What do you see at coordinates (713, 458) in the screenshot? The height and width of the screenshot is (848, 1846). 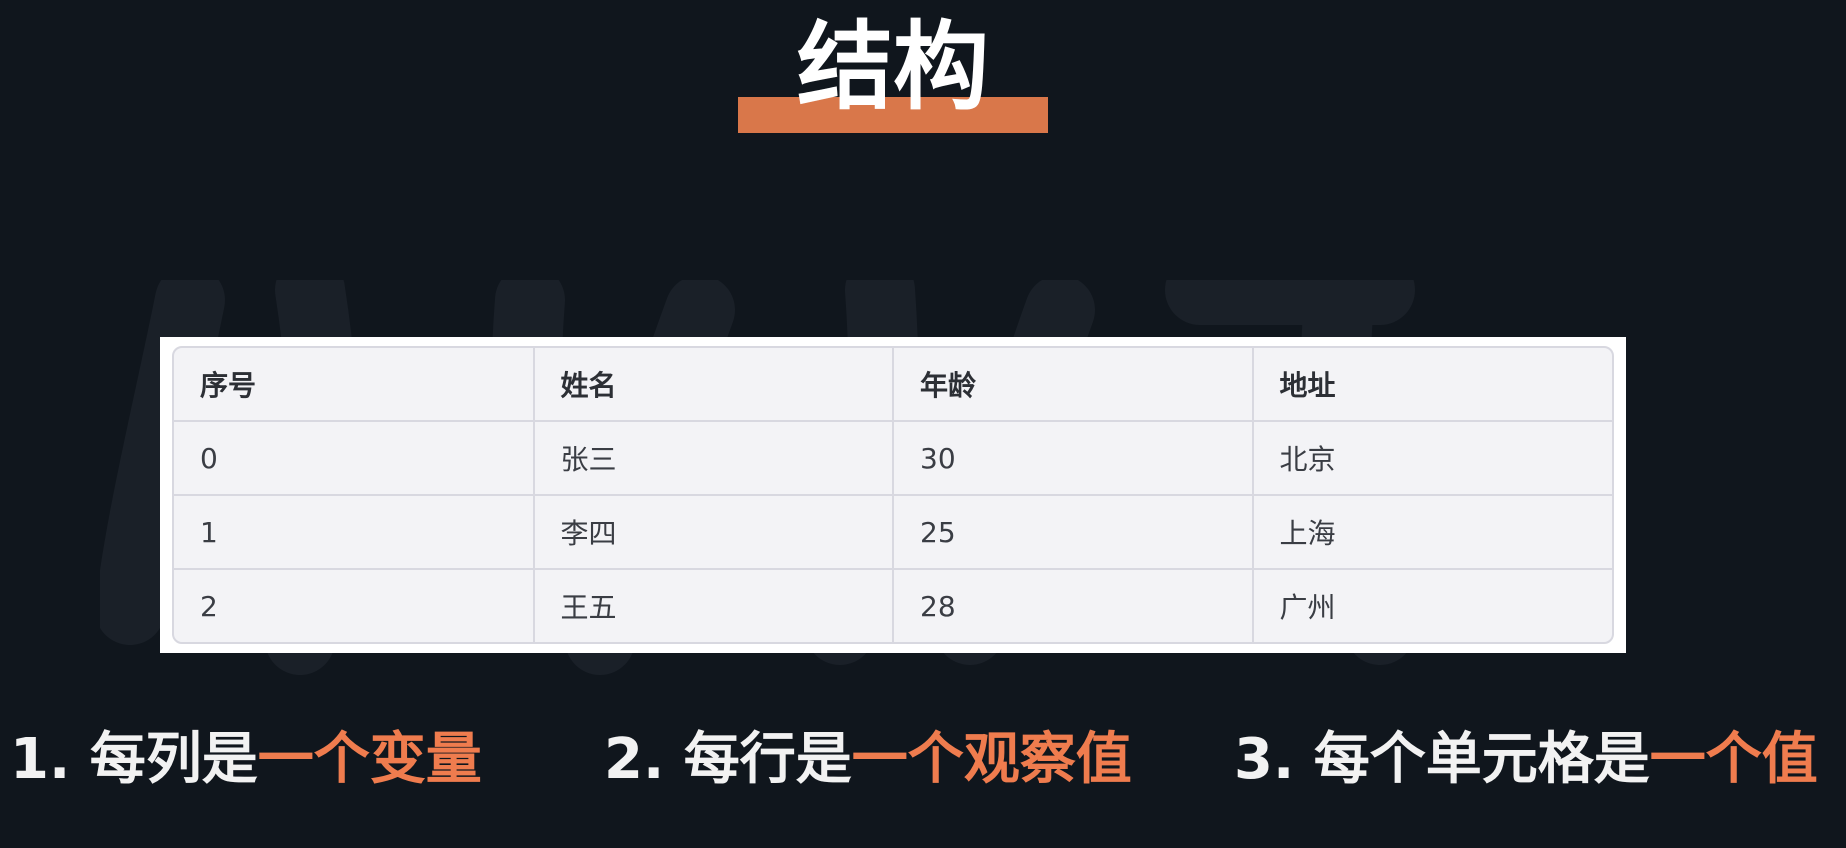 I see `table-cell: 张三` at bounding box center [713, 458].